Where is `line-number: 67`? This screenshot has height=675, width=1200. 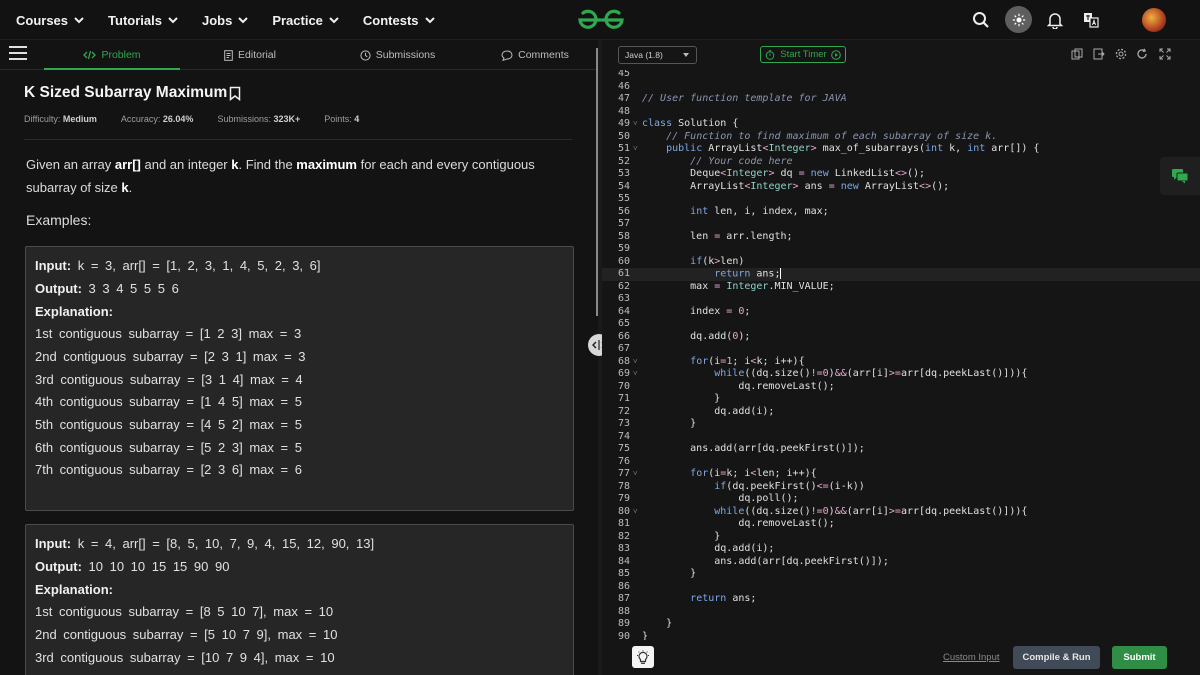
line-number: 67 is located at coordinates (623, 348).